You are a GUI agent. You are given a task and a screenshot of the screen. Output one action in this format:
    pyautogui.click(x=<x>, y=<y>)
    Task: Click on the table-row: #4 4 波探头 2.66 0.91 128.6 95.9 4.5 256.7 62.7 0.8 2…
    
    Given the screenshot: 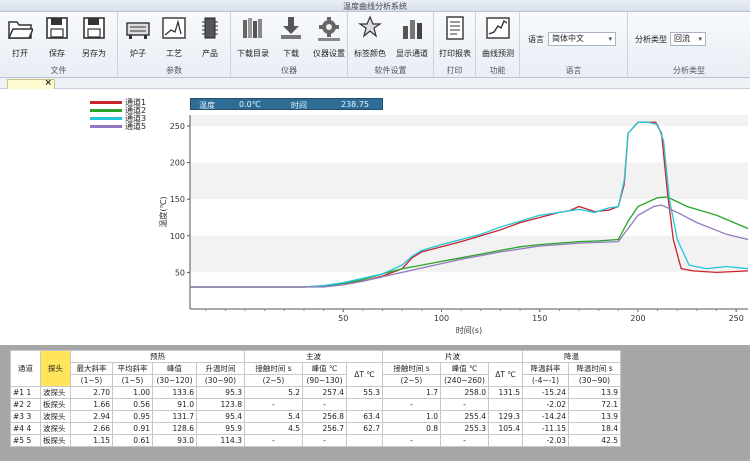 What is the action you would take?
    pyautogui.click(x=315, y=428)
    